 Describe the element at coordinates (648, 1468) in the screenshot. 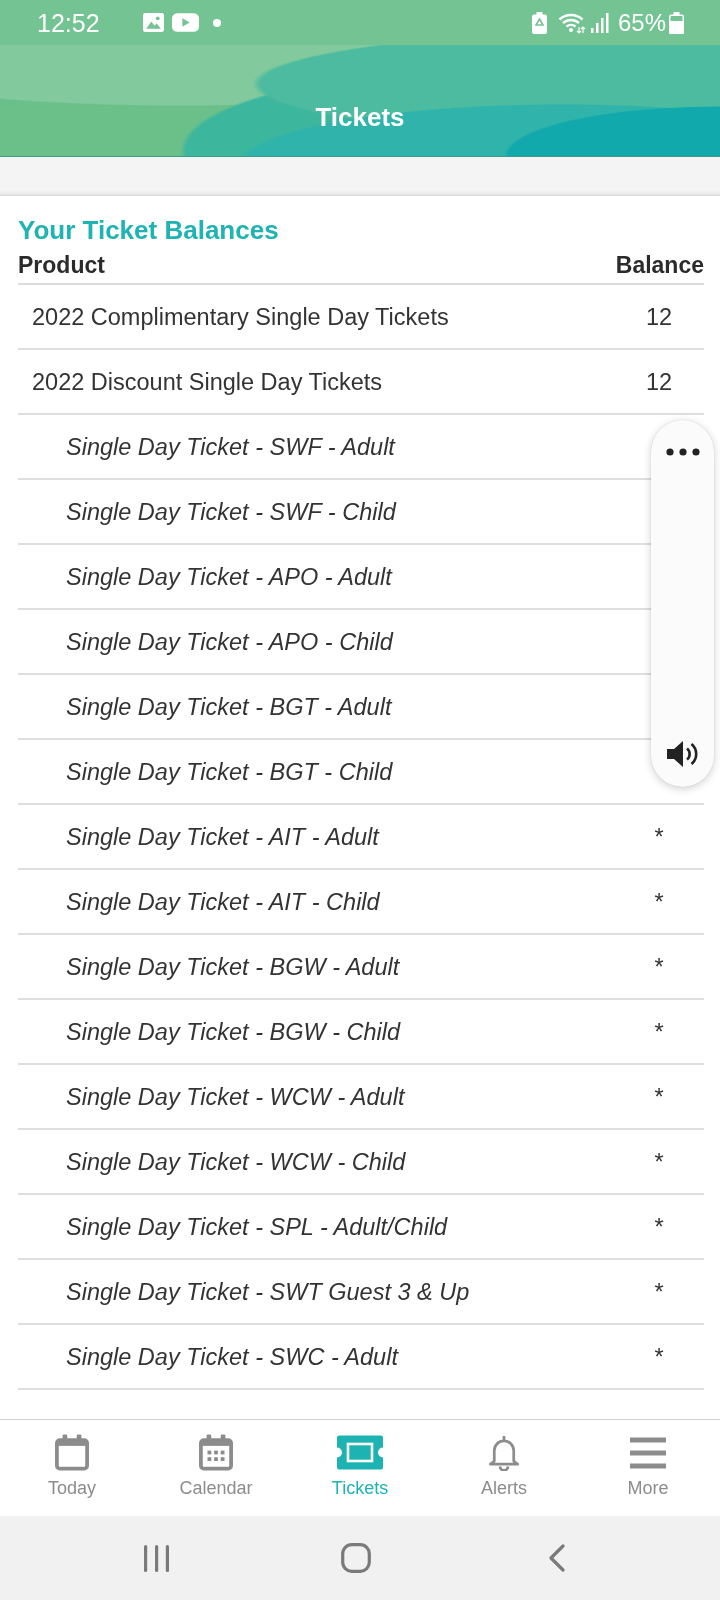

I see `nav-tab: More` at that location.